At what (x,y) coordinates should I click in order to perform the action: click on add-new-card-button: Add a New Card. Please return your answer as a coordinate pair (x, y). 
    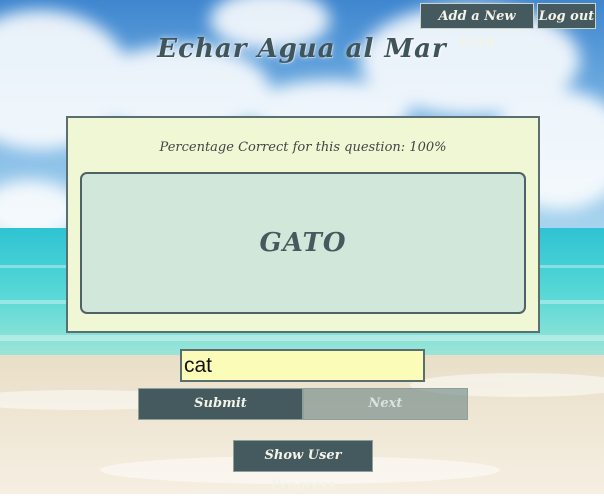
    Looking at the image, I should click on (477, 26).